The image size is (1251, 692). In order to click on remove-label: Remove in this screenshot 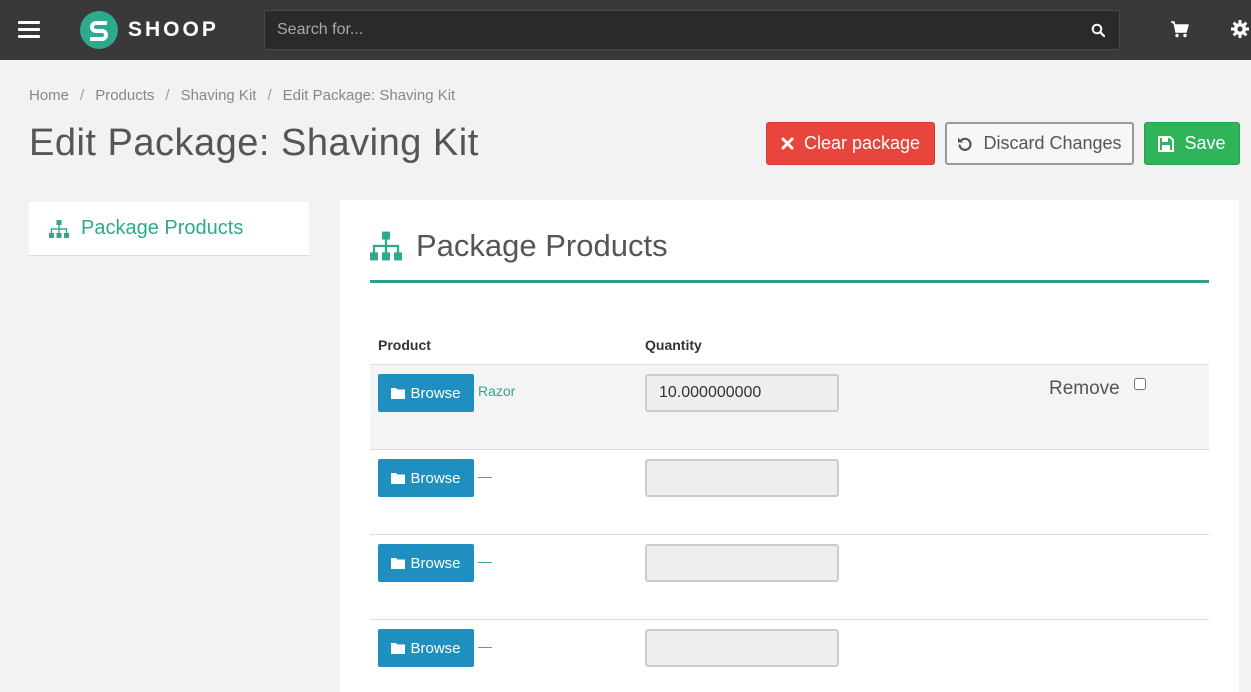, I will do `click(1084, 388)`.